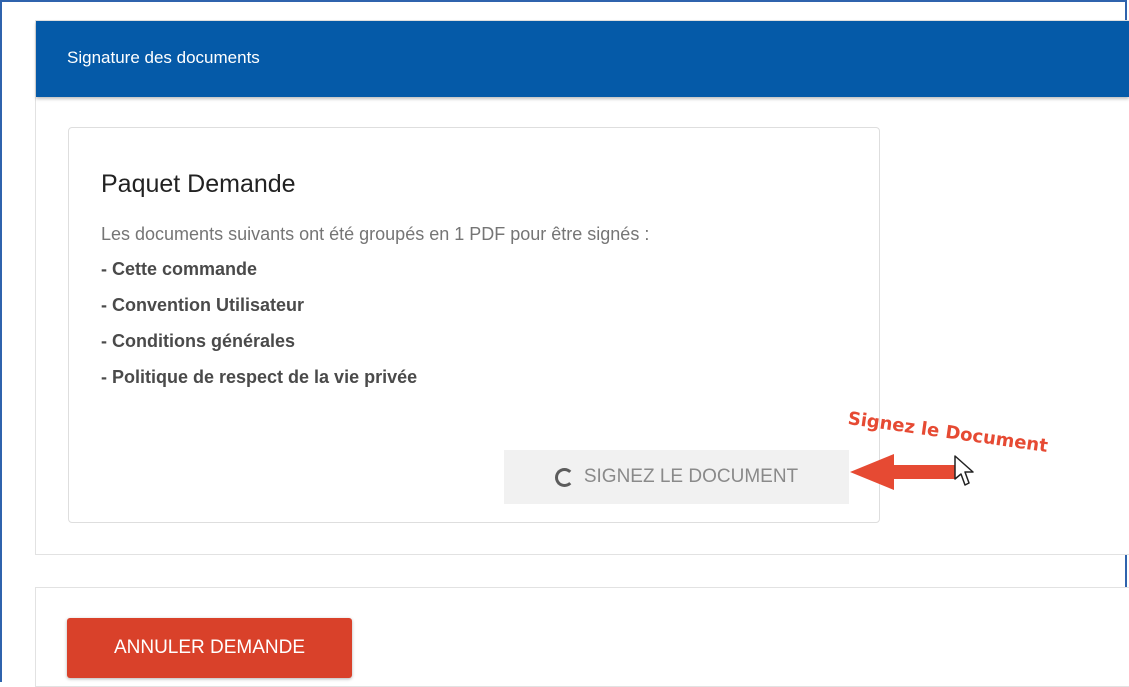 Image resolution: width=1129 pixels, height=687 pixels. What do you see at coordinates (582, 637) in the screenshot?
I see `actions-panel: ANNULER DEMANDE` at bounding box center [582, 637].